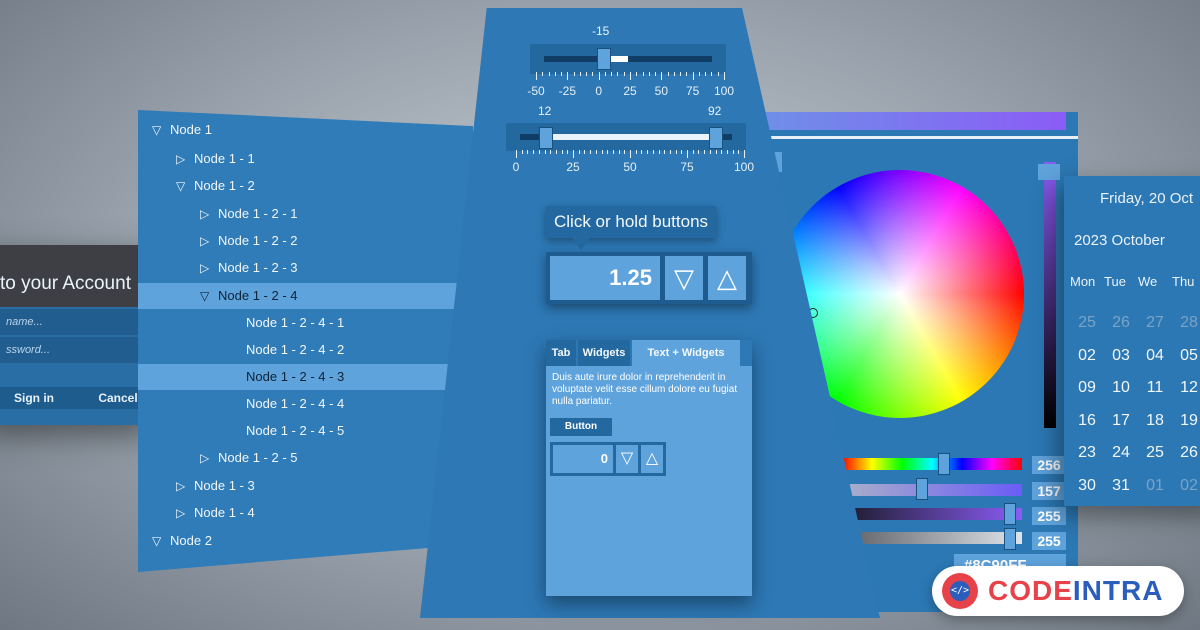  What do you see at coordinates (1087, 421) in the screenshot?
I see `calendar-day: 16` at bounding box center [1087, 421].